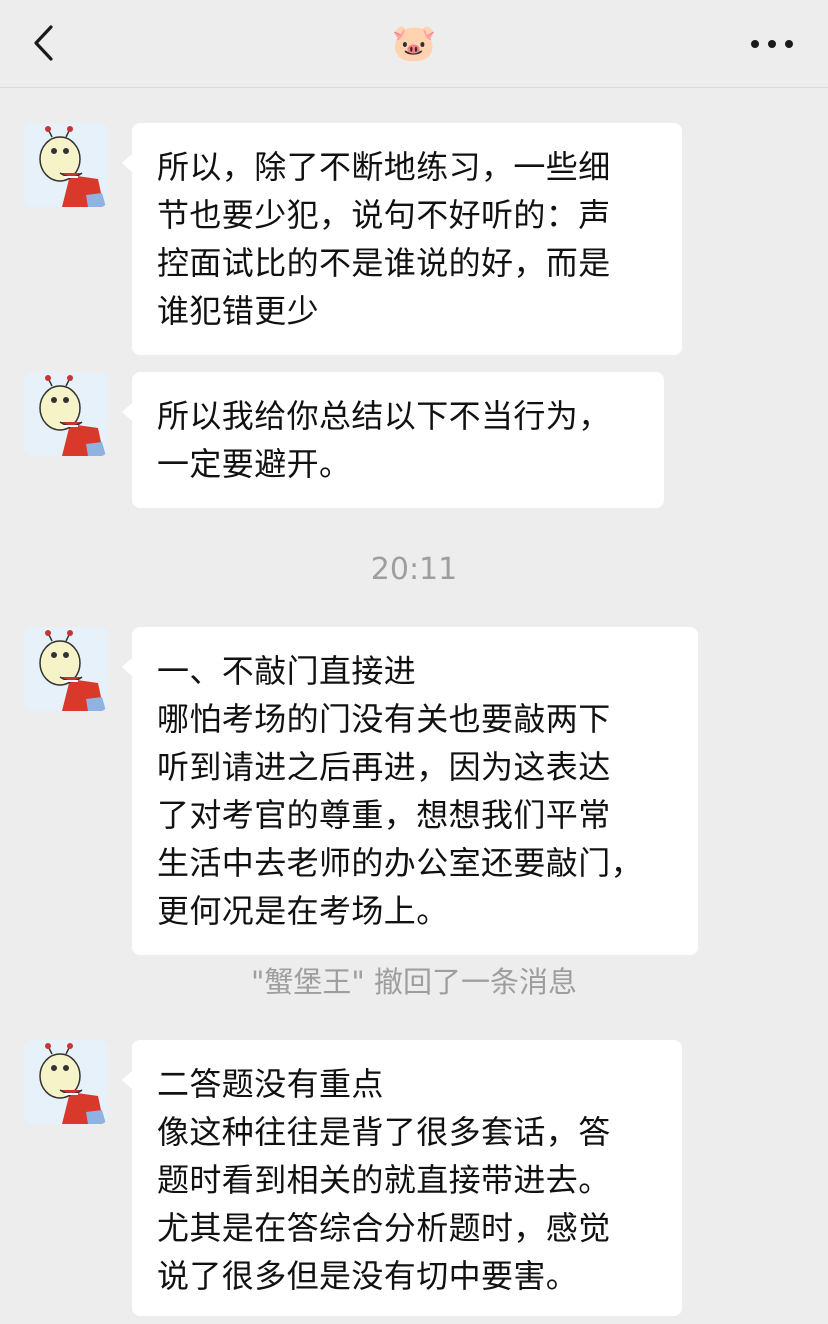 The height and width of the screenshot is (1324, 828). Describe the element at coordinates (393, 440) in the screenshot. I see `message-bubble: 所以我给你总结以下不当行为， 一定要避开。` at that location.